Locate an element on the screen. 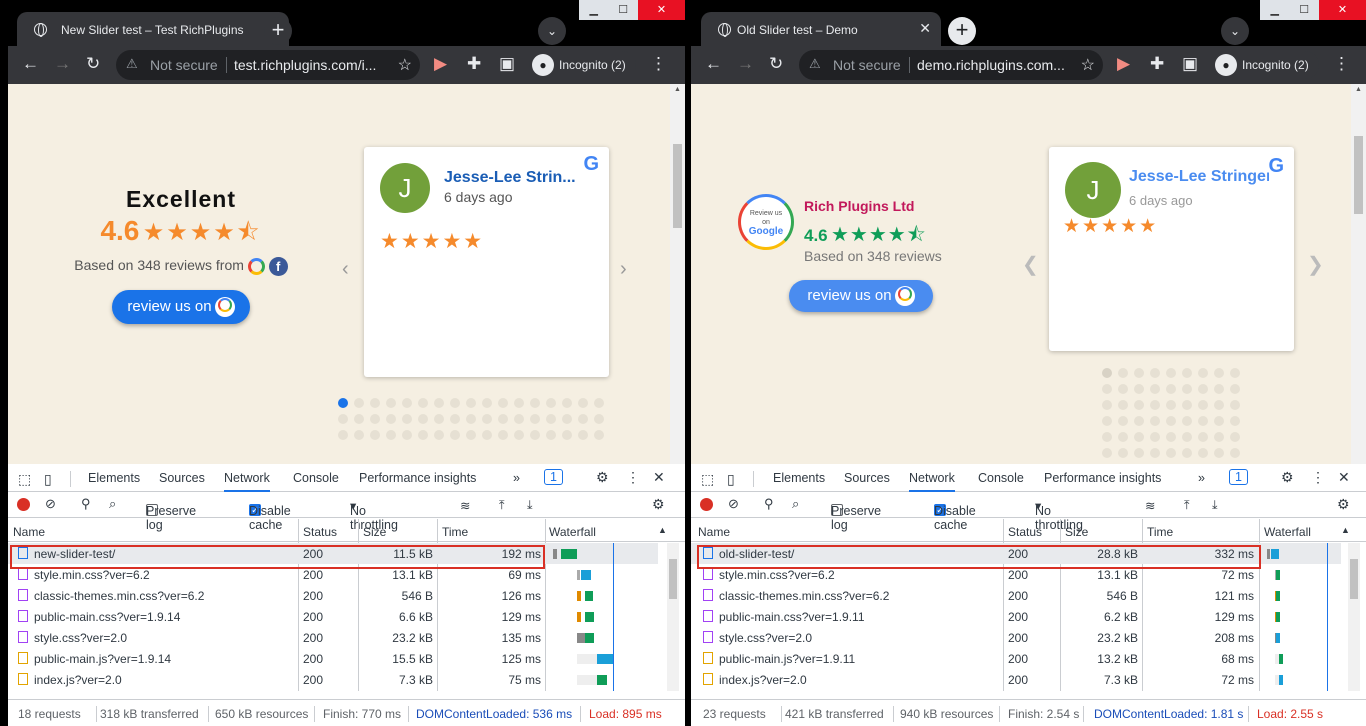 The height and width of the screenshot is (726, 1366). col-waterfall: Waterfall is located at coordinates (572, 532).